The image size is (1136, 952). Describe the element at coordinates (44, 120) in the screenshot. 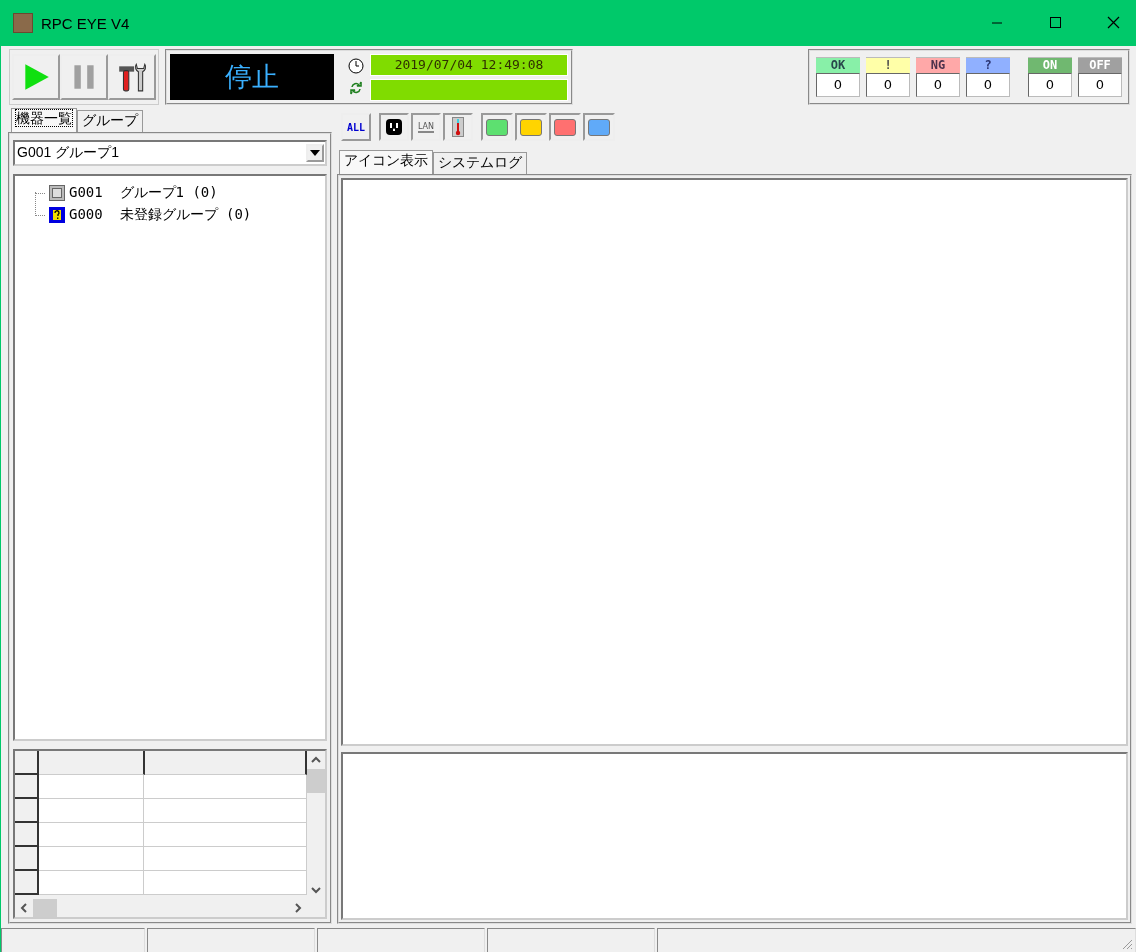

I see `panel-tab: 機器一覧` at that location.